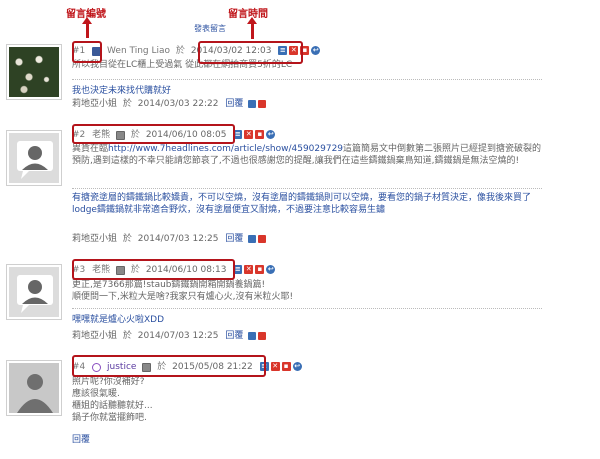 The width and height of the screenshot is (600, 459). What do you see at coordinates (90, 149) in the screenshot?
I see `body-prefix: 異貨在臨` at bounding box center [90, 149].